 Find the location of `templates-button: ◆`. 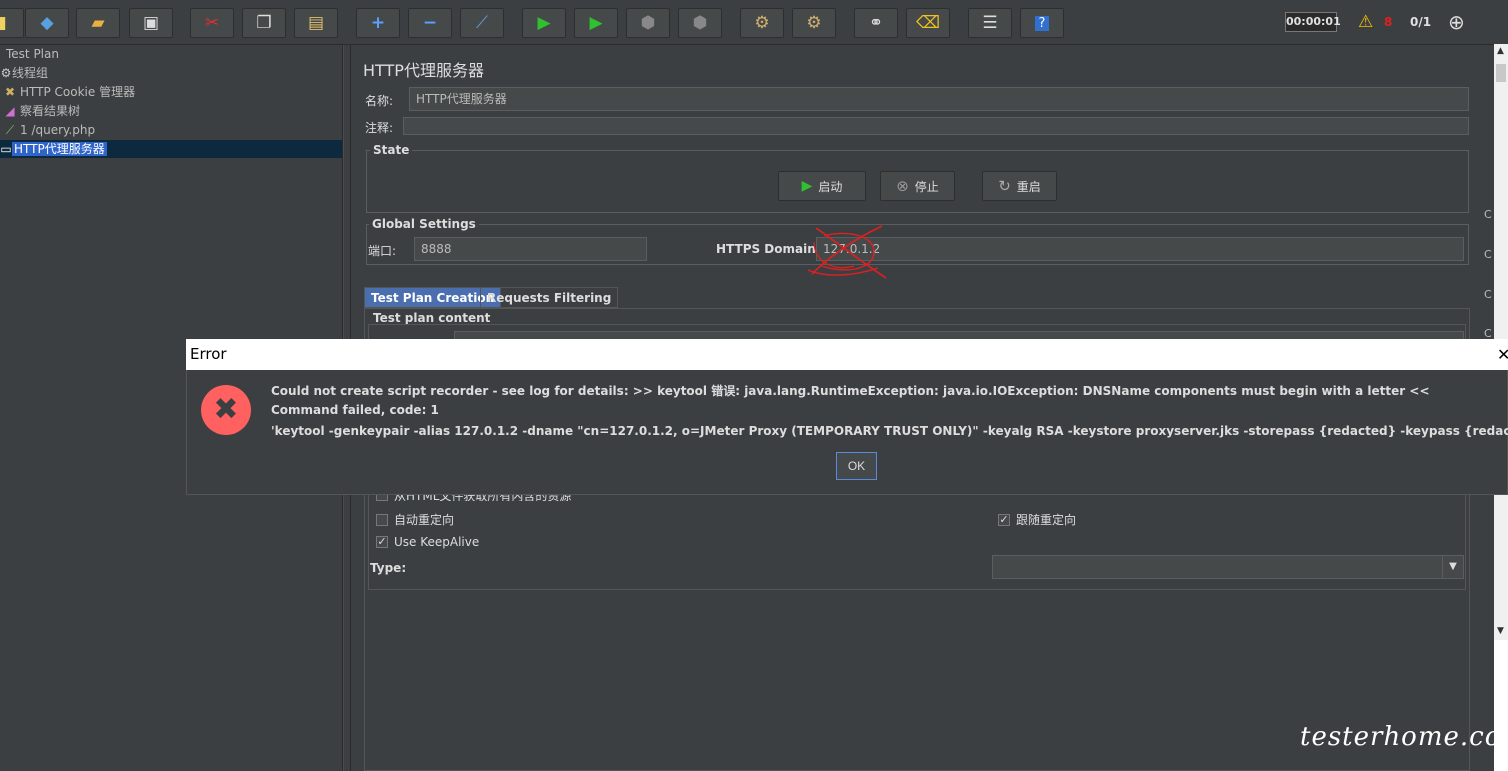

templates-button: ◆ is located at coordinates (47, 23).